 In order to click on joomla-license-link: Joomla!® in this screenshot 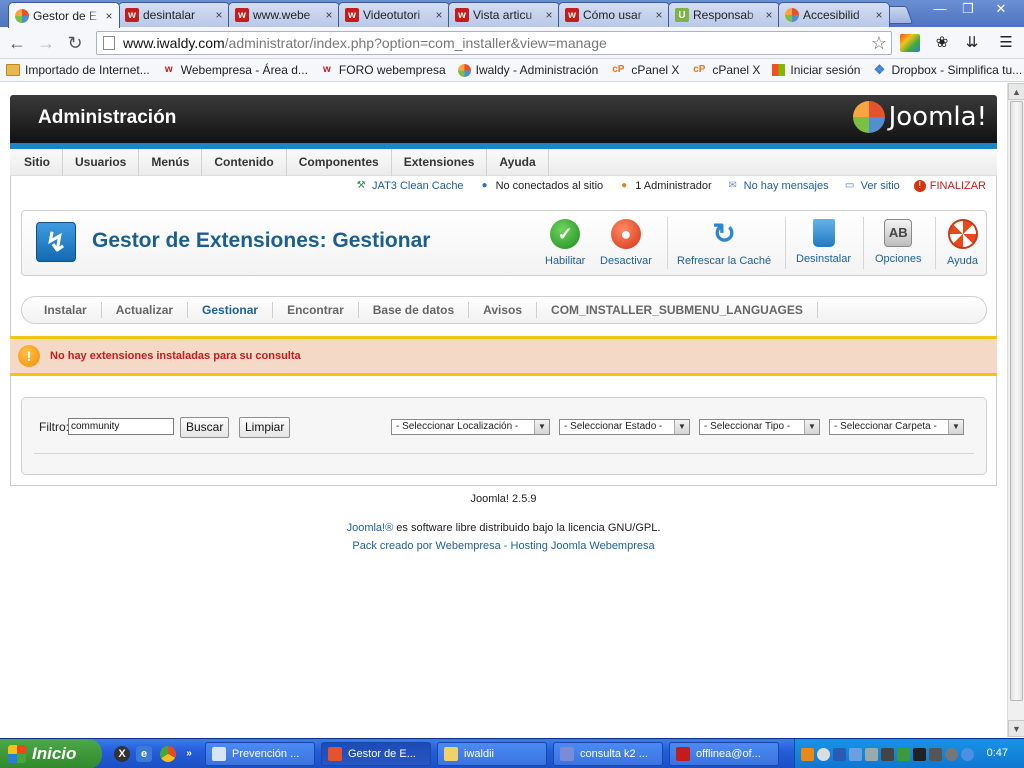, I will do `click(370, 528)`.